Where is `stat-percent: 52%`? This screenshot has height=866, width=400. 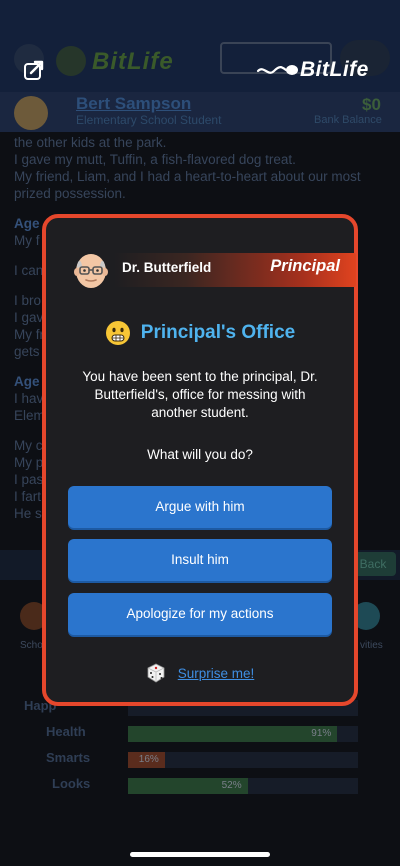
stat-percent: 52% is located at coordinates (231, 785).